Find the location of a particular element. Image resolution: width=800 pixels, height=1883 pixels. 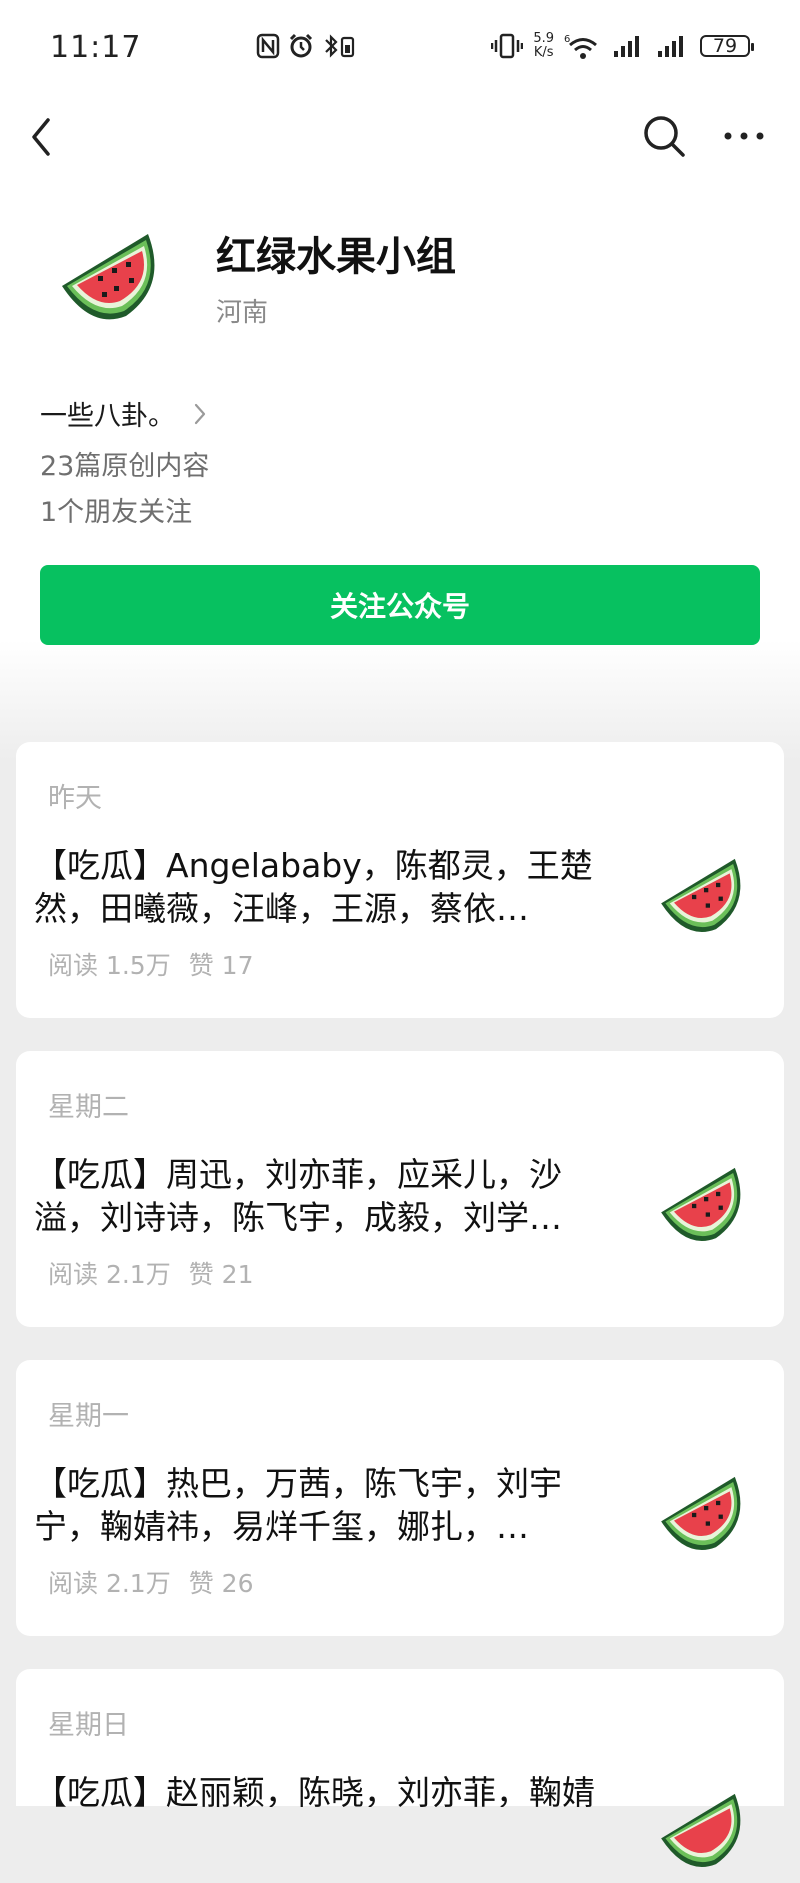

watermelon-icon is located at coordinates (108, 277).